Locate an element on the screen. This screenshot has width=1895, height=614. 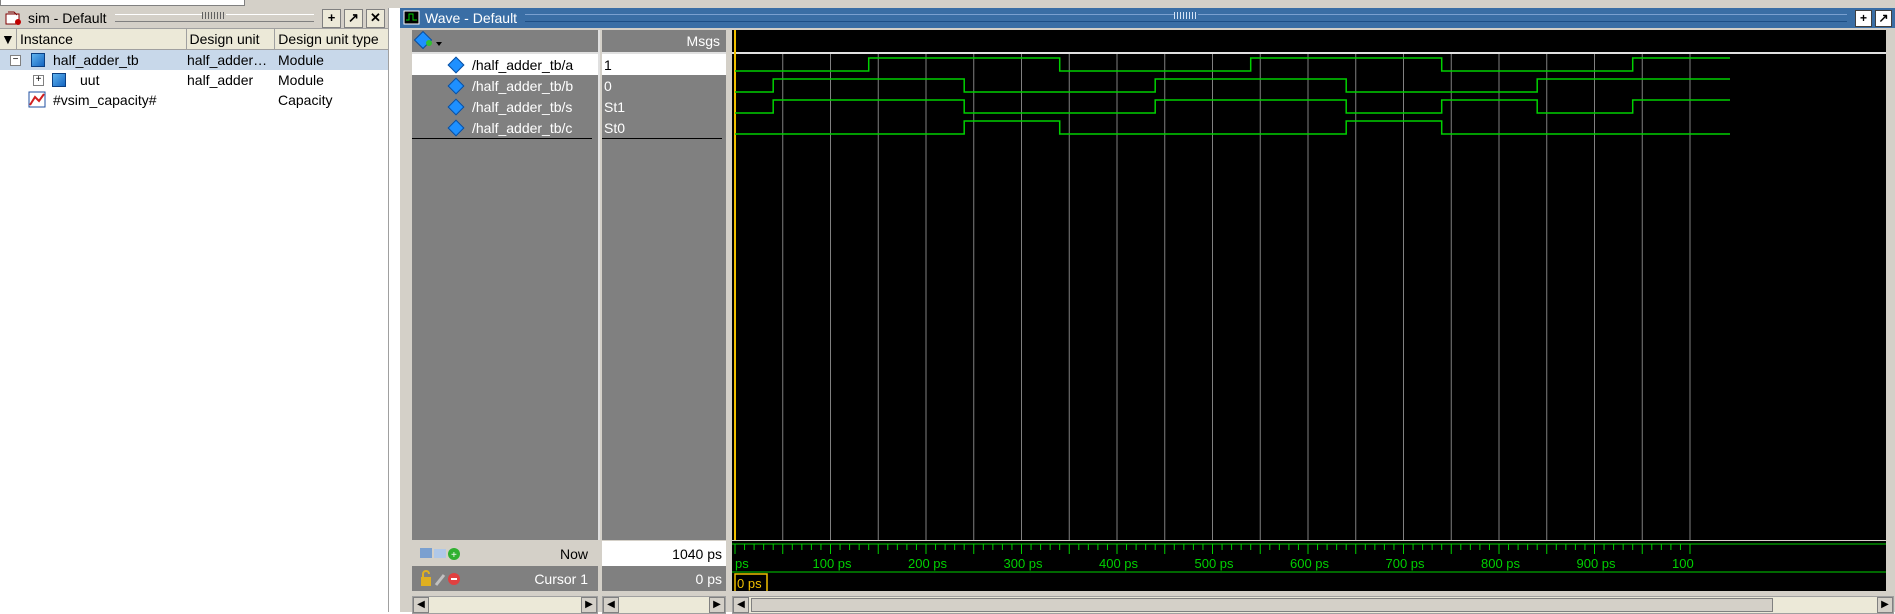
signal-name: /half_adder_tb/s is located at coordinates (522, 106).